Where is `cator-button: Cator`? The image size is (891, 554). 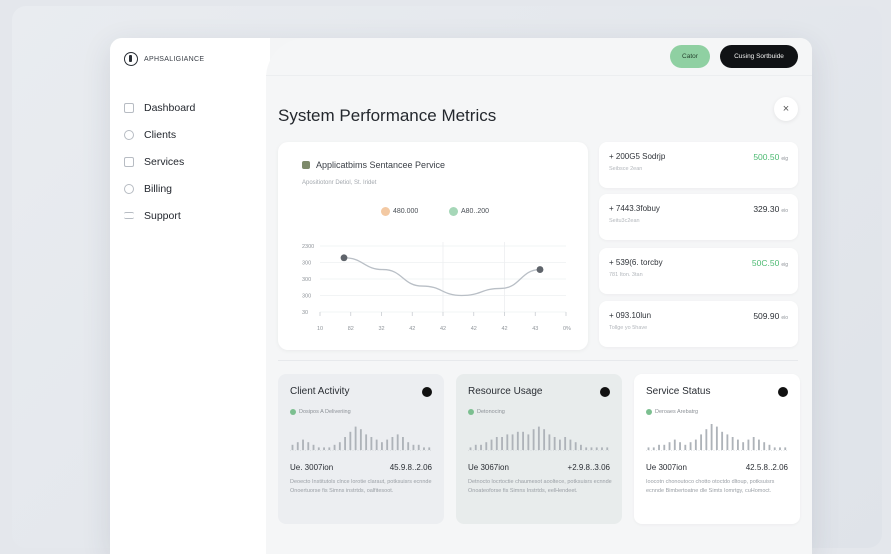
cator-button: Cator is located at coordinates (690, 56).